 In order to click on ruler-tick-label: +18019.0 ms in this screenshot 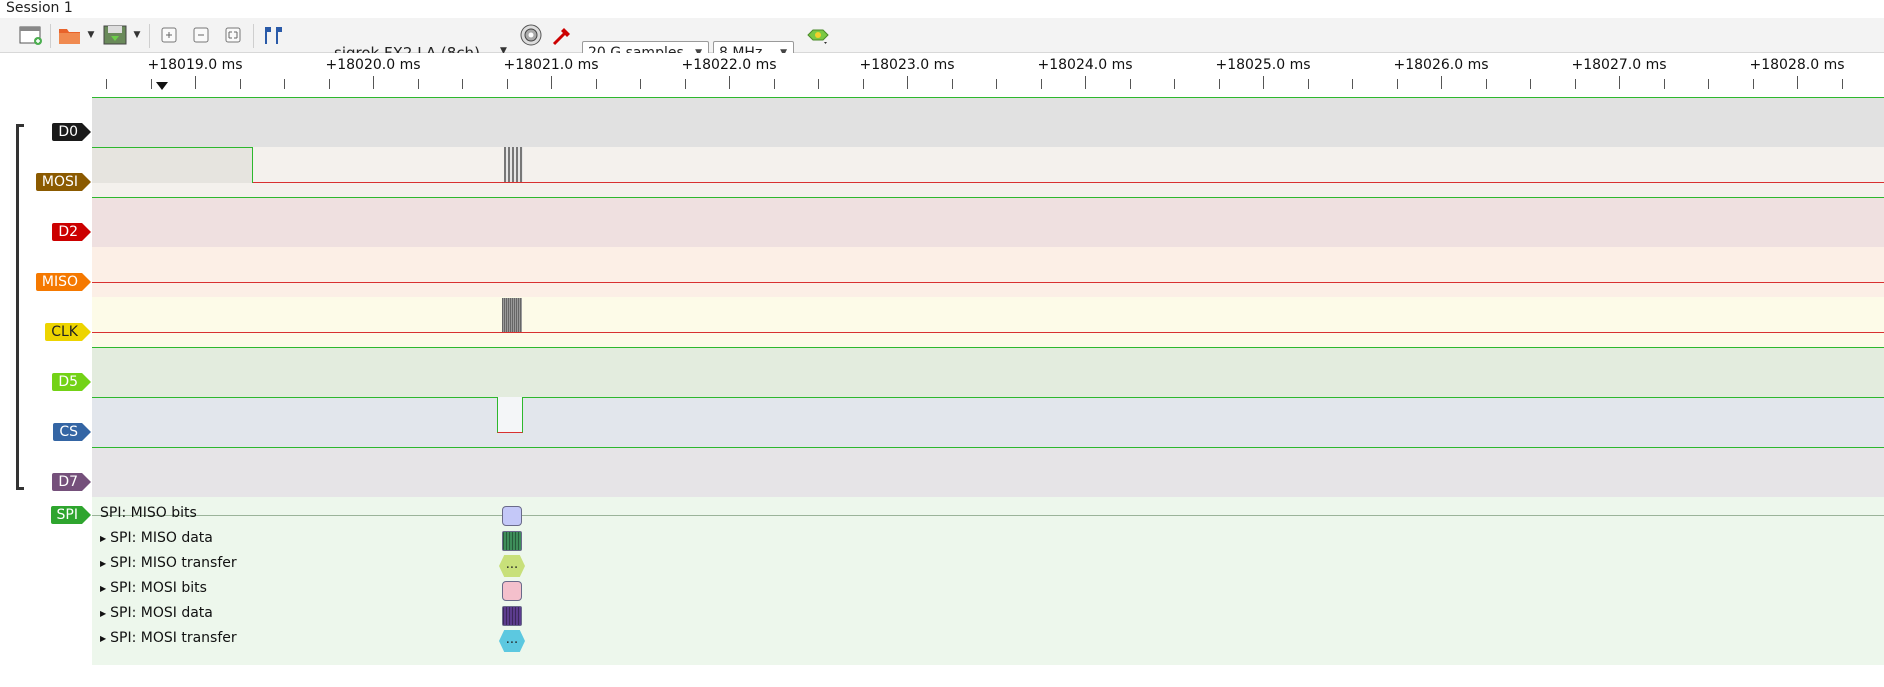, I will do `click(195, 65)`.